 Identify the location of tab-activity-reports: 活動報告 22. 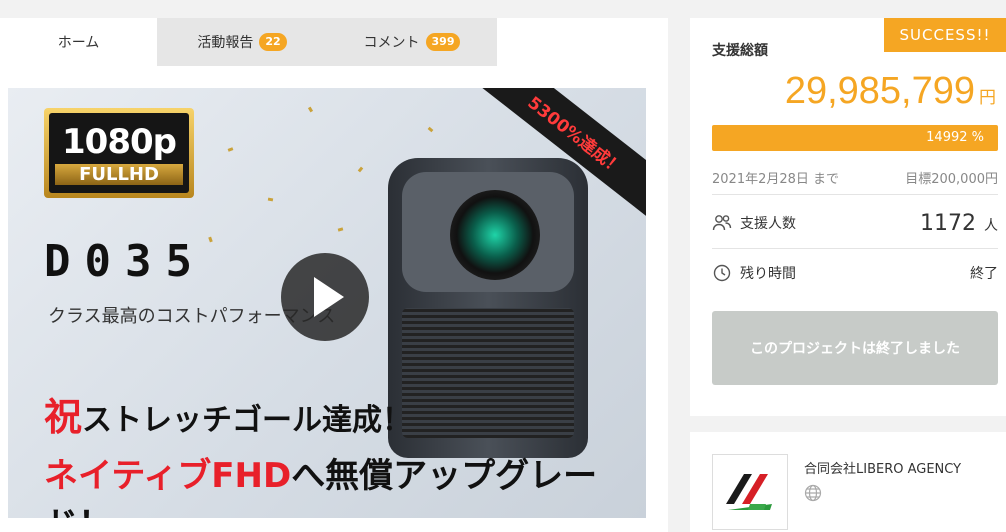
(242, 42).